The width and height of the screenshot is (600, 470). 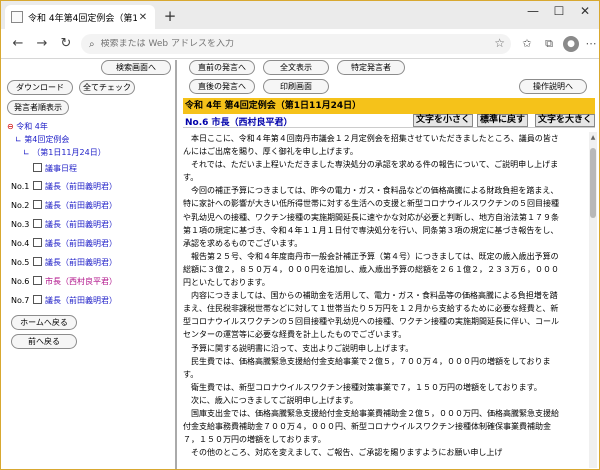 I want to click on tab-strip: 令和 4年第4回定例会（第1日11/ ✕ + — ☐ ✕, so click(x=300, y=15).